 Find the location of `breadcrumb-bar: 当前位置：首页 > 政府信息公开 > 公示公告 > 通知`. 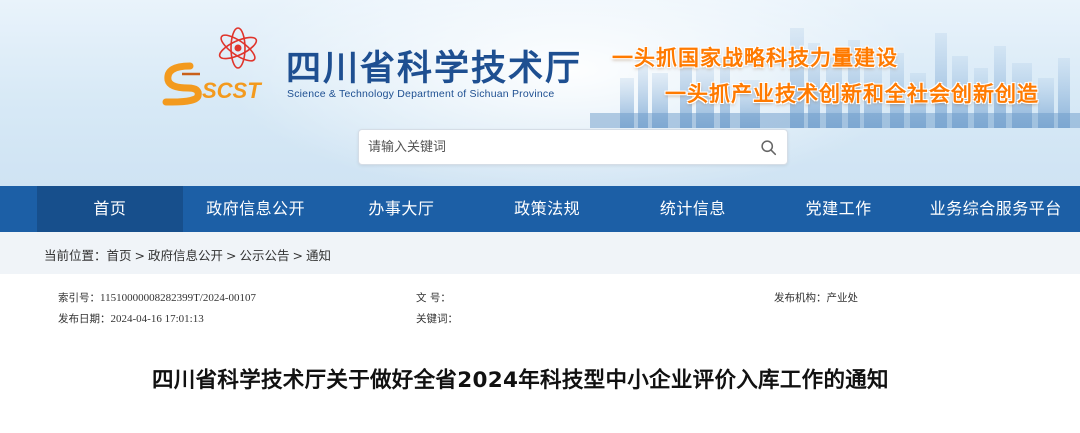

breadcrumb-bar: 当前位置：首页 > 政府信息公开 > 公示公告 > 通知 is located at coordinates (540, 253).